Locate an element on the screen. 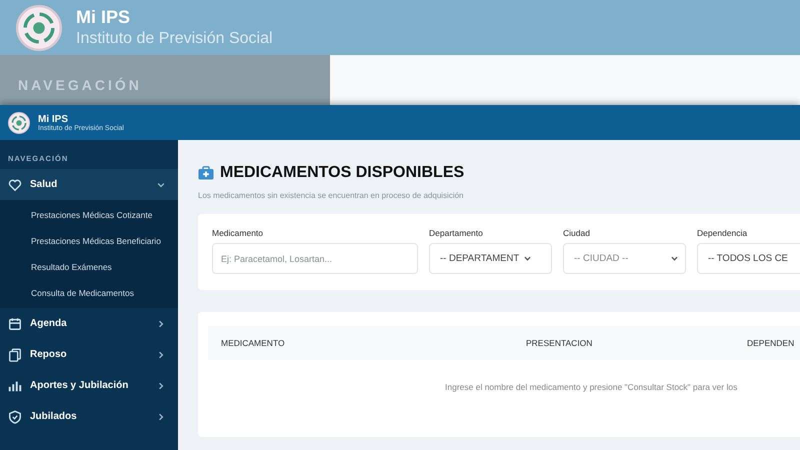 Image resolution: width=800 pixels, height=450 pixels. column-header: MEDICAMENTO is located at coordinates (253, 343).